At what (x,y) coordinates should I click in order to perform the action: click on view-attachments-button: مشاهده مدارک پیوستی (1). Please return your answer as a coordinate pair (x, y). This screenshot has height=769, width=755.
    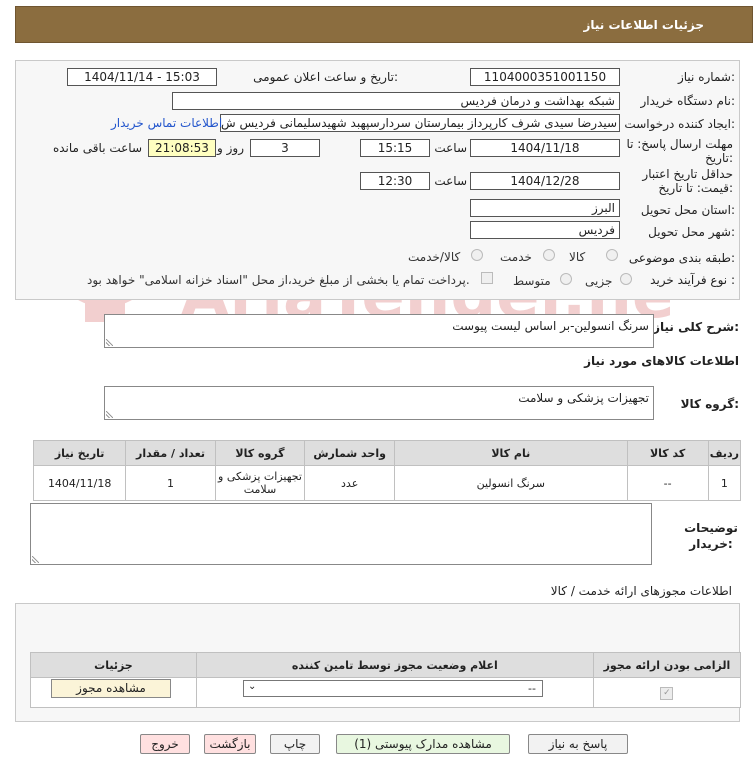
    Looking at the image, I should click on (423, 744).